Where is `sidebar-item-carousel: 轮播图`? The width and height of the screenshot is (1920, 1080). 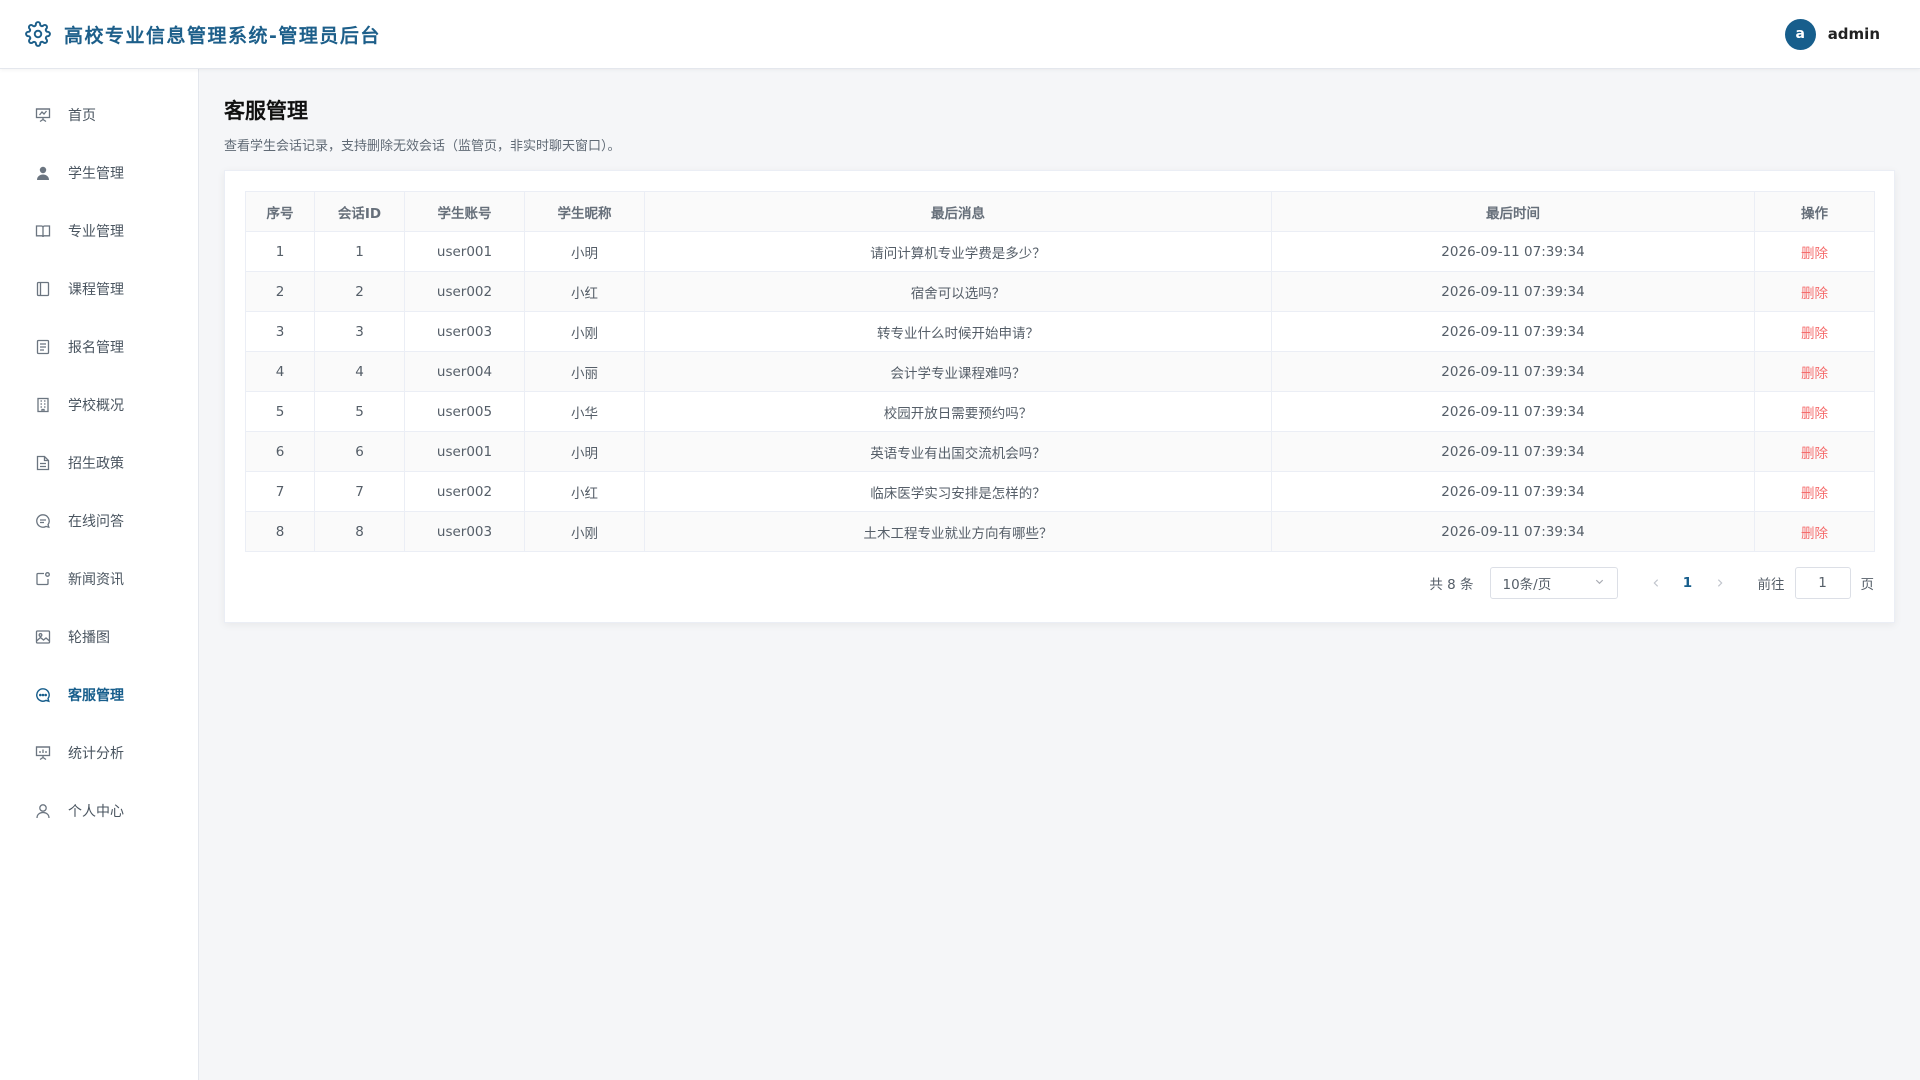 sidebar-item-carousel: 轮播图 is located at coordinates (99, 637).